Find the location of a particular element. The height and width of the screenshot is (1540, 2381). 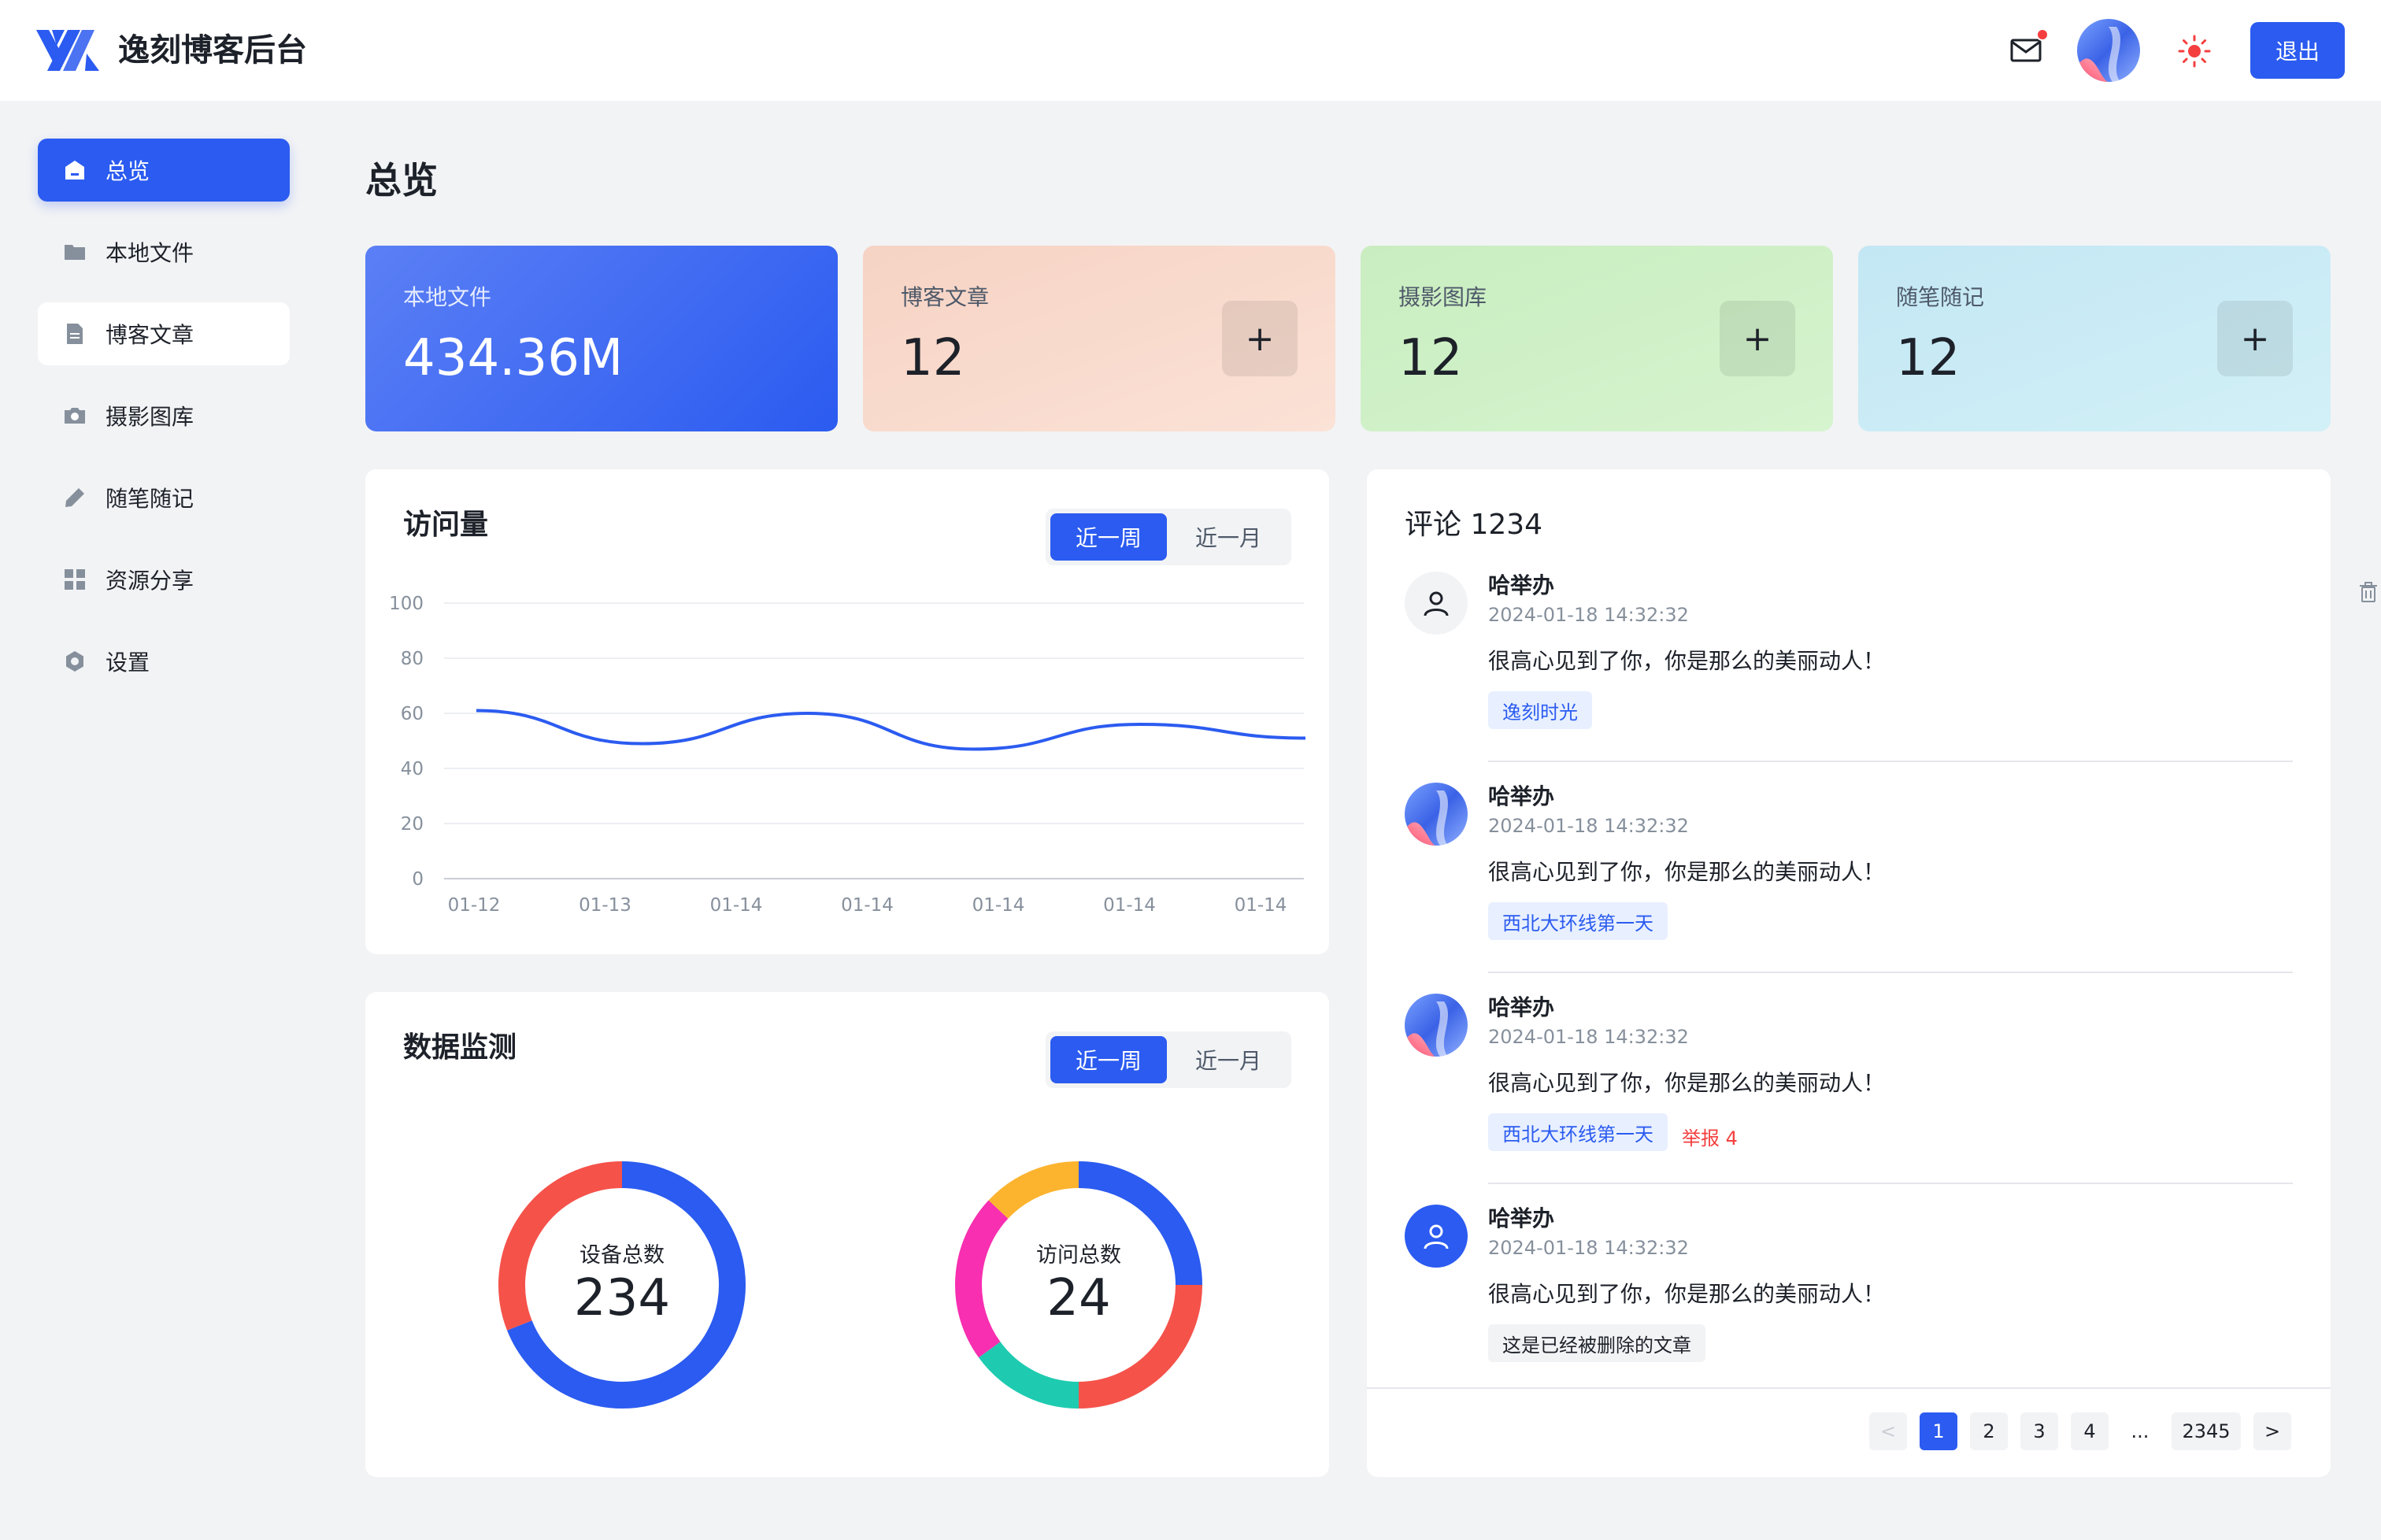

add-photo-button: + is located at coordinates (1757, 338).